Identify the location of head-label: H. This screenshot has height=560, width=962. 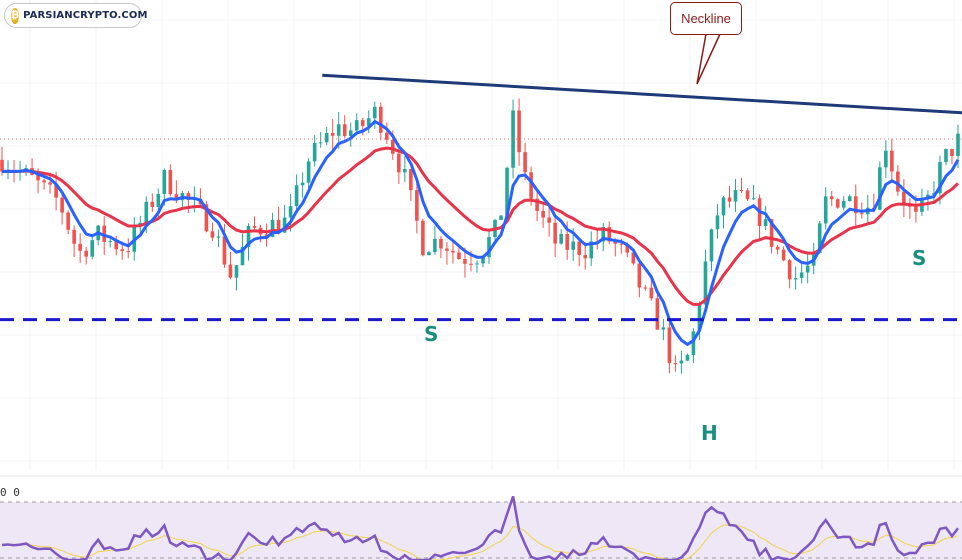
(709, 433).